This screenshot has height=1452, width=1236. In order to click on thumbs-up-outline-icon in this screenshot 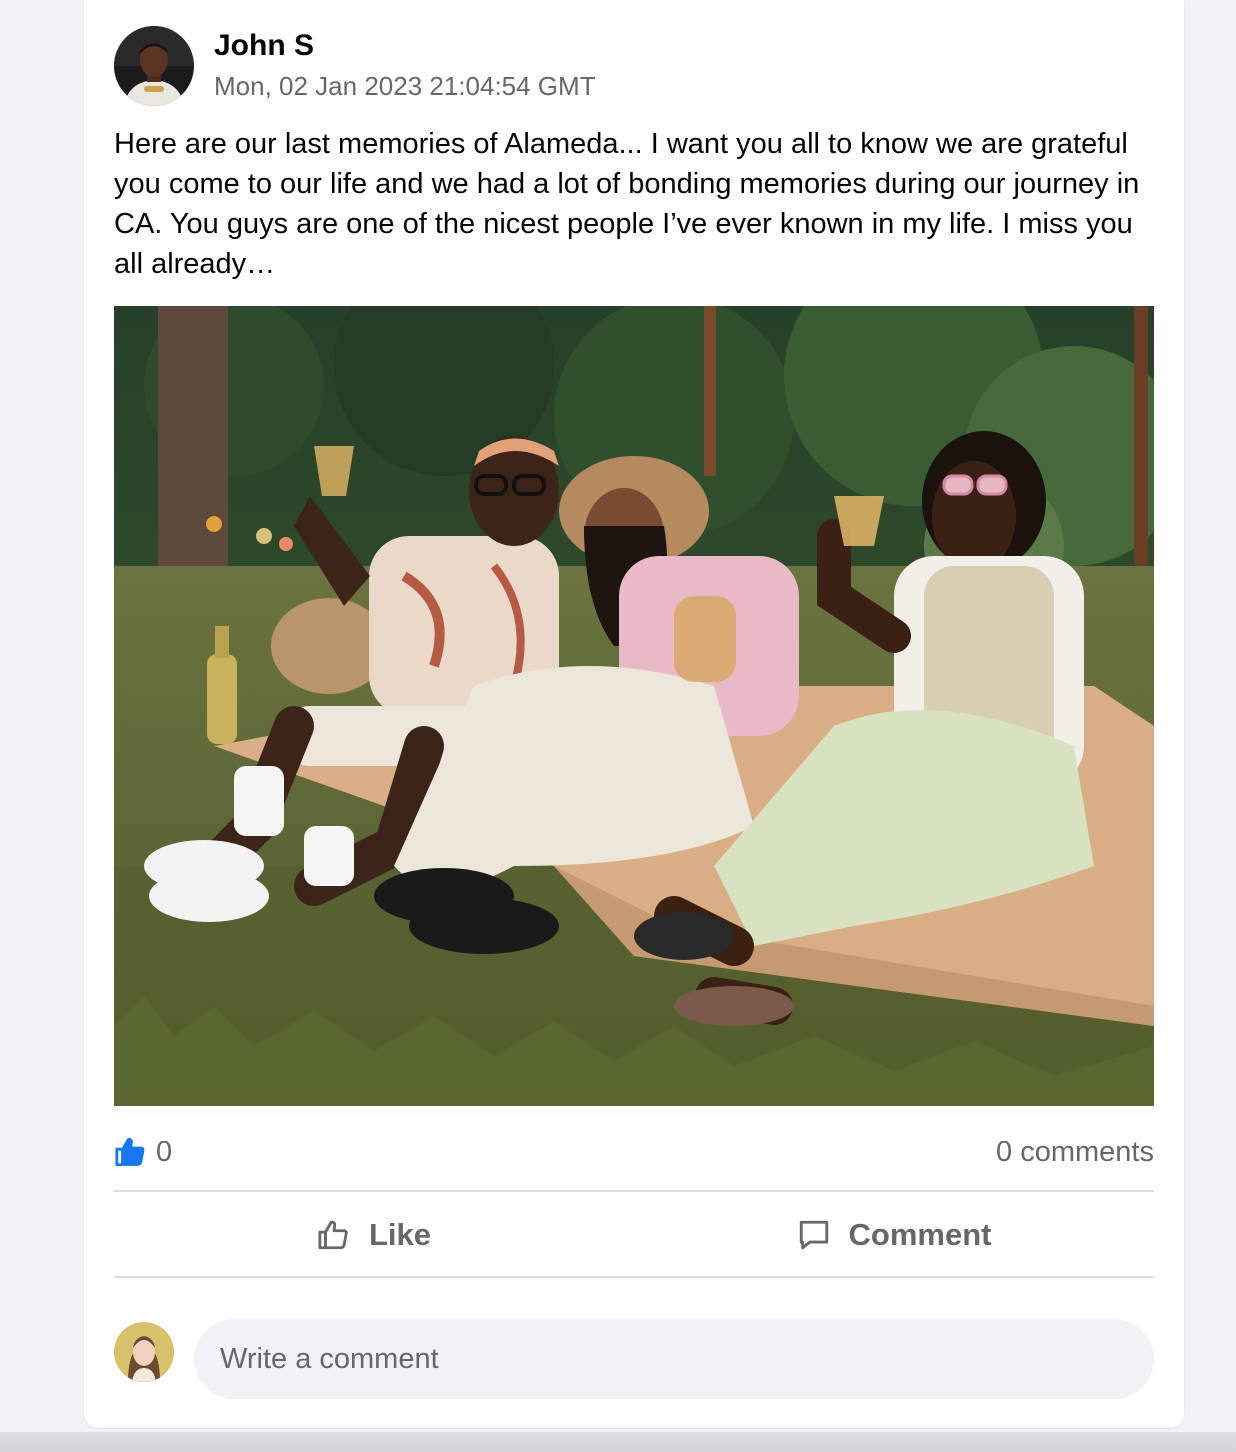, I will do `click(334, 1235)`.